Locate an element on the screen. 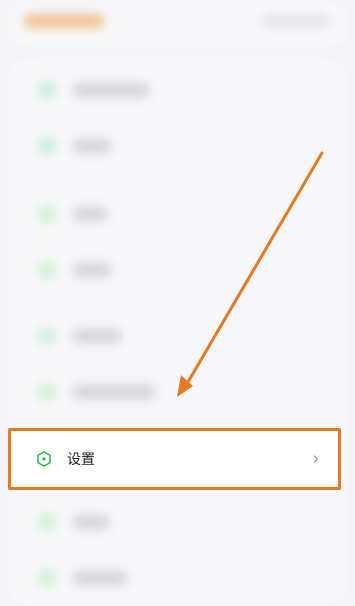 The width and height of the screenshot is (355, 606). top-card is located at coordinates (177, 24).